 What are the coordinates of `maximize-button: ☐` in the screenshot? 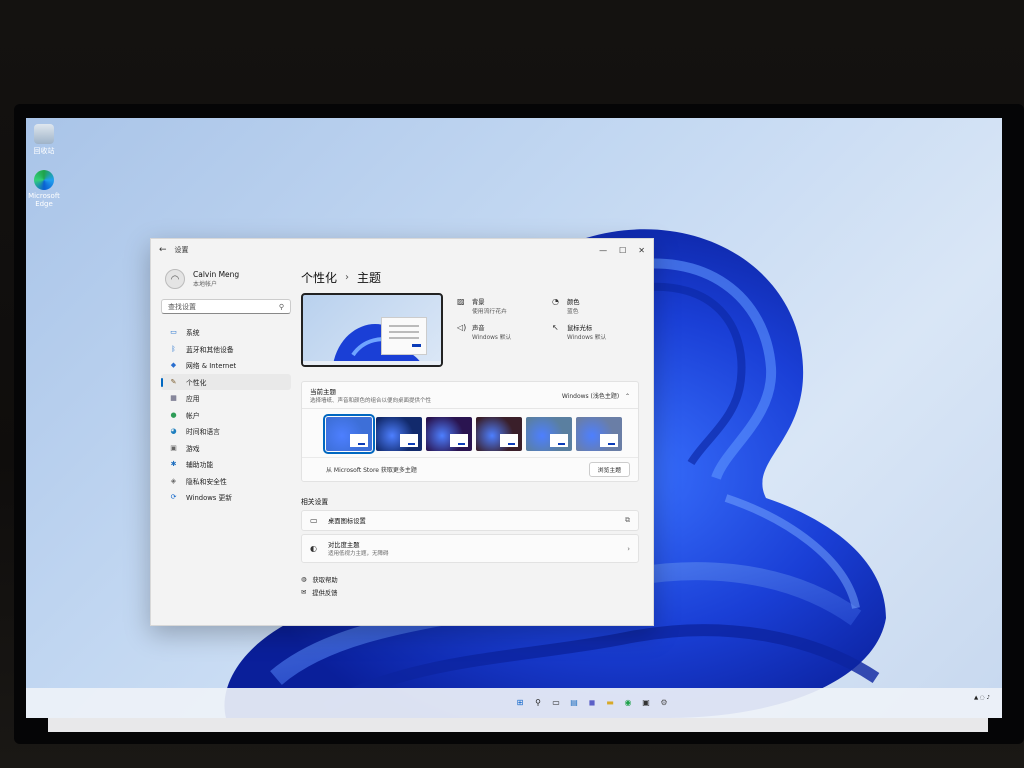 It's located at (622, 250).